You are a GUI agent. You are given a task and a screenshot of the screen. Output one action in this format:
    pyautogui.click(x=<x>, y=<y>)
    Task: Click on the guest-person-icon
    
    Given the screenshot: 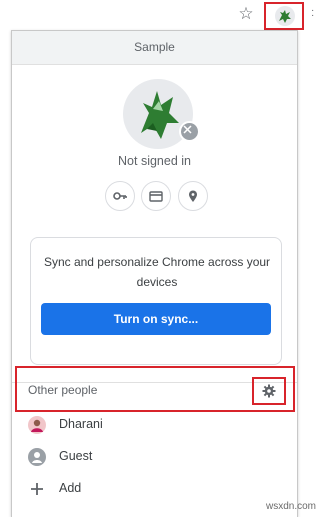 What is the action you would take?
    pyautogui.click(x=37, y=457)
    